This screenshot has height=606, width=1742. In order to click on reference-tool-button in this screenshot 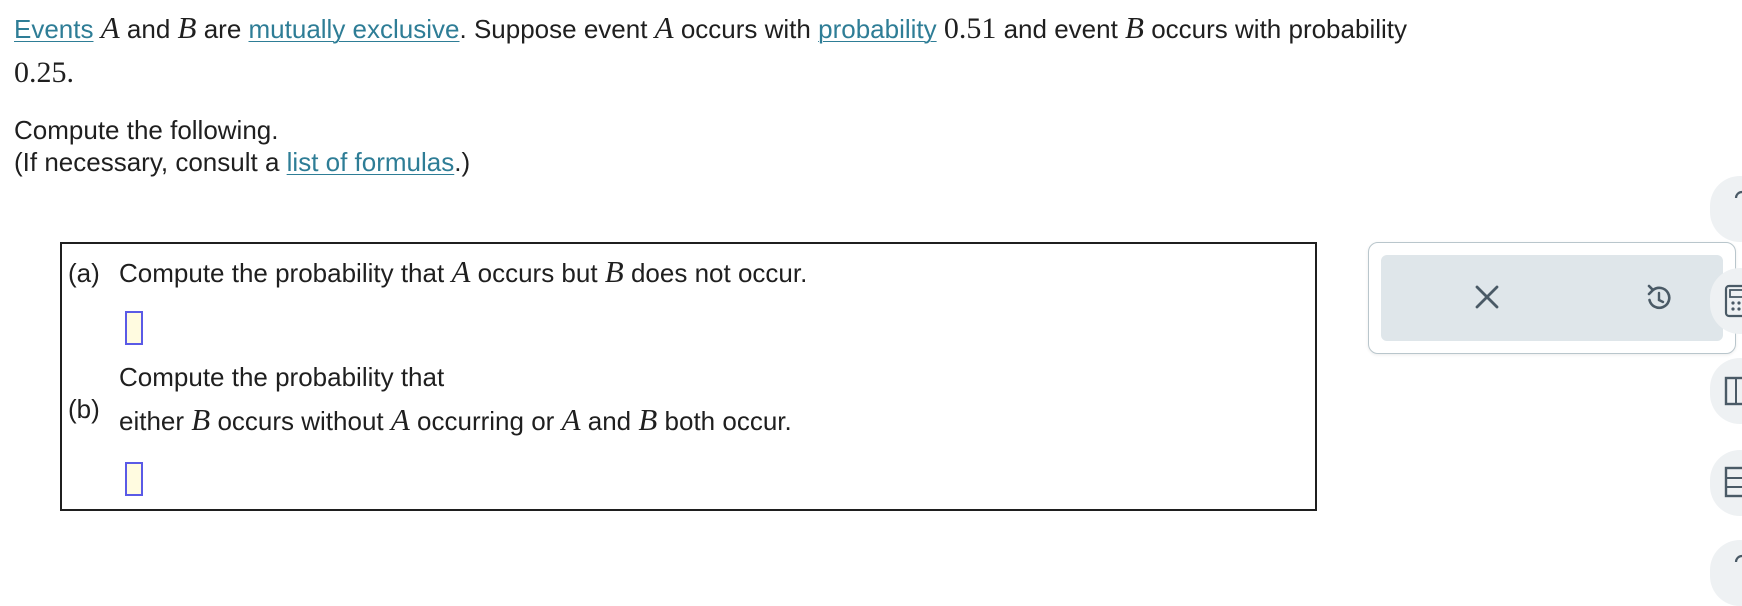, I will do `click(1726, 483)`.